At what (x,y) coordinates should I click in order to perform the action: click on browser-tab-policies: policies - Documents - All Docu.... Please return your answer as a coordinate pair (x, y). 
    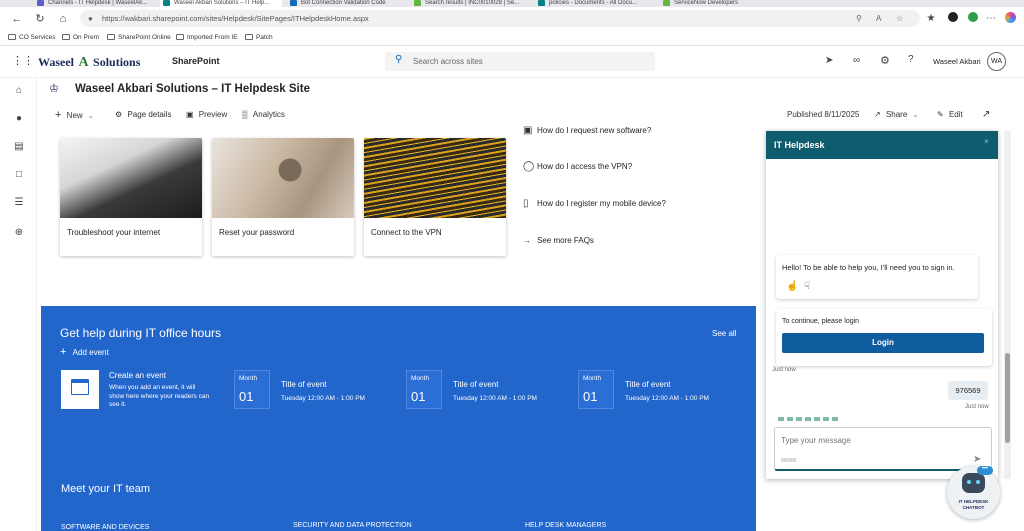
    Looking at the image, I should click on (595, 3).